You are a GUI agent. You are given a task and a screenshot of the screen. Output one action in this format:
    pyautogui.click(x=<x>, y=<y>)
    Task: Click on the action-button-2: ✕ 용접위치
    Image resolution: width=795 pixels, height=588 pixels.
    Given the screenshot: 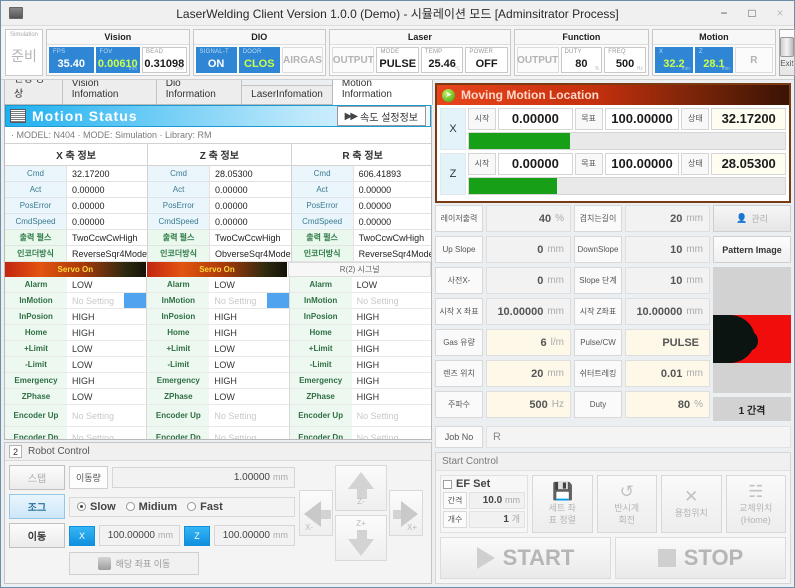 What is the action you would take?
    pyautogui.click(x=691, y=504)
    